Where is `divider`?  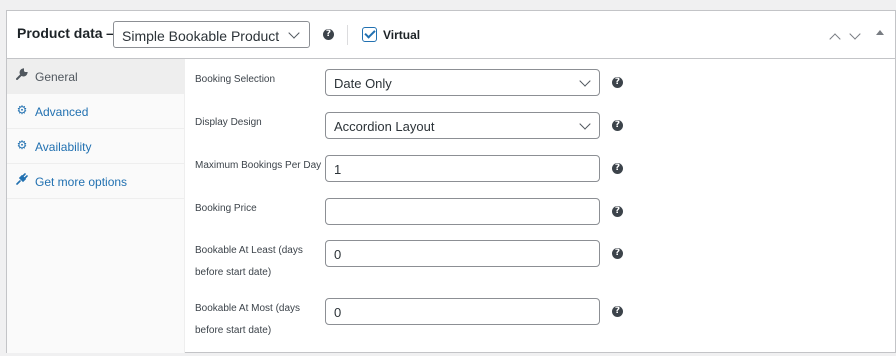
divider is located at coordinates (347, 35).